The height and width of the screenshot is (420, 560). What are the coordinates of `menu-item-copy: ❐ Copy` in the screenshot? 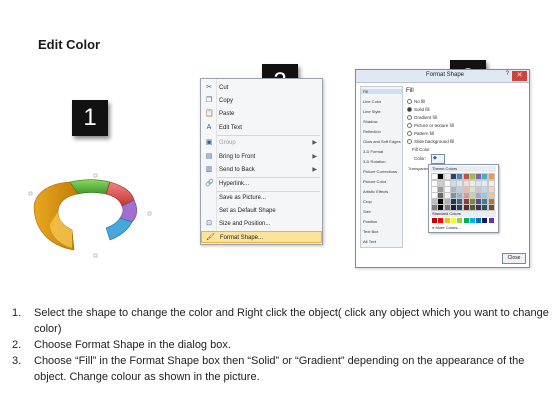 It's located at (261, 101).